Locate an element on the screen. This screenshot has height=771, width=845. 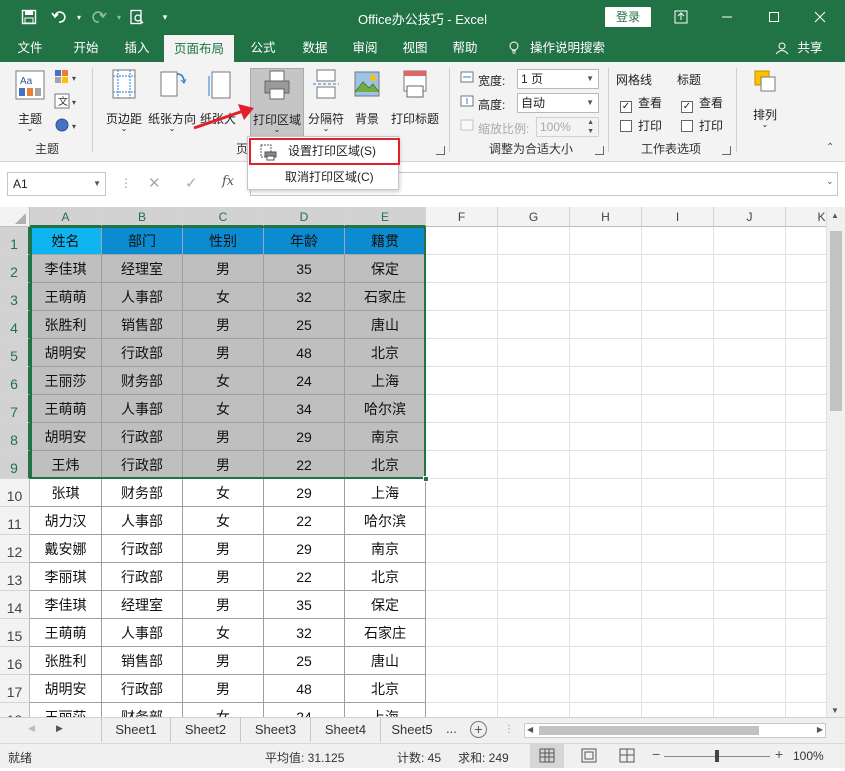
vertical-scrollbar: ▲ ▼ is located at coordinates (835, 462).